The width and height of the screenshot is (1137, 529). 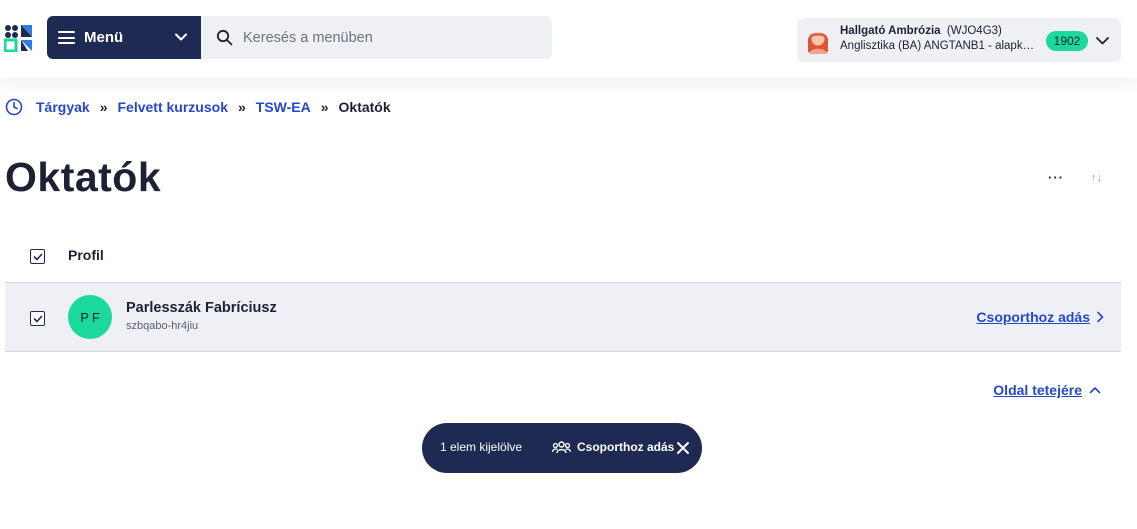 I want to click on user-name: Hallgató Ambrózia, so click(x=890, y=31).